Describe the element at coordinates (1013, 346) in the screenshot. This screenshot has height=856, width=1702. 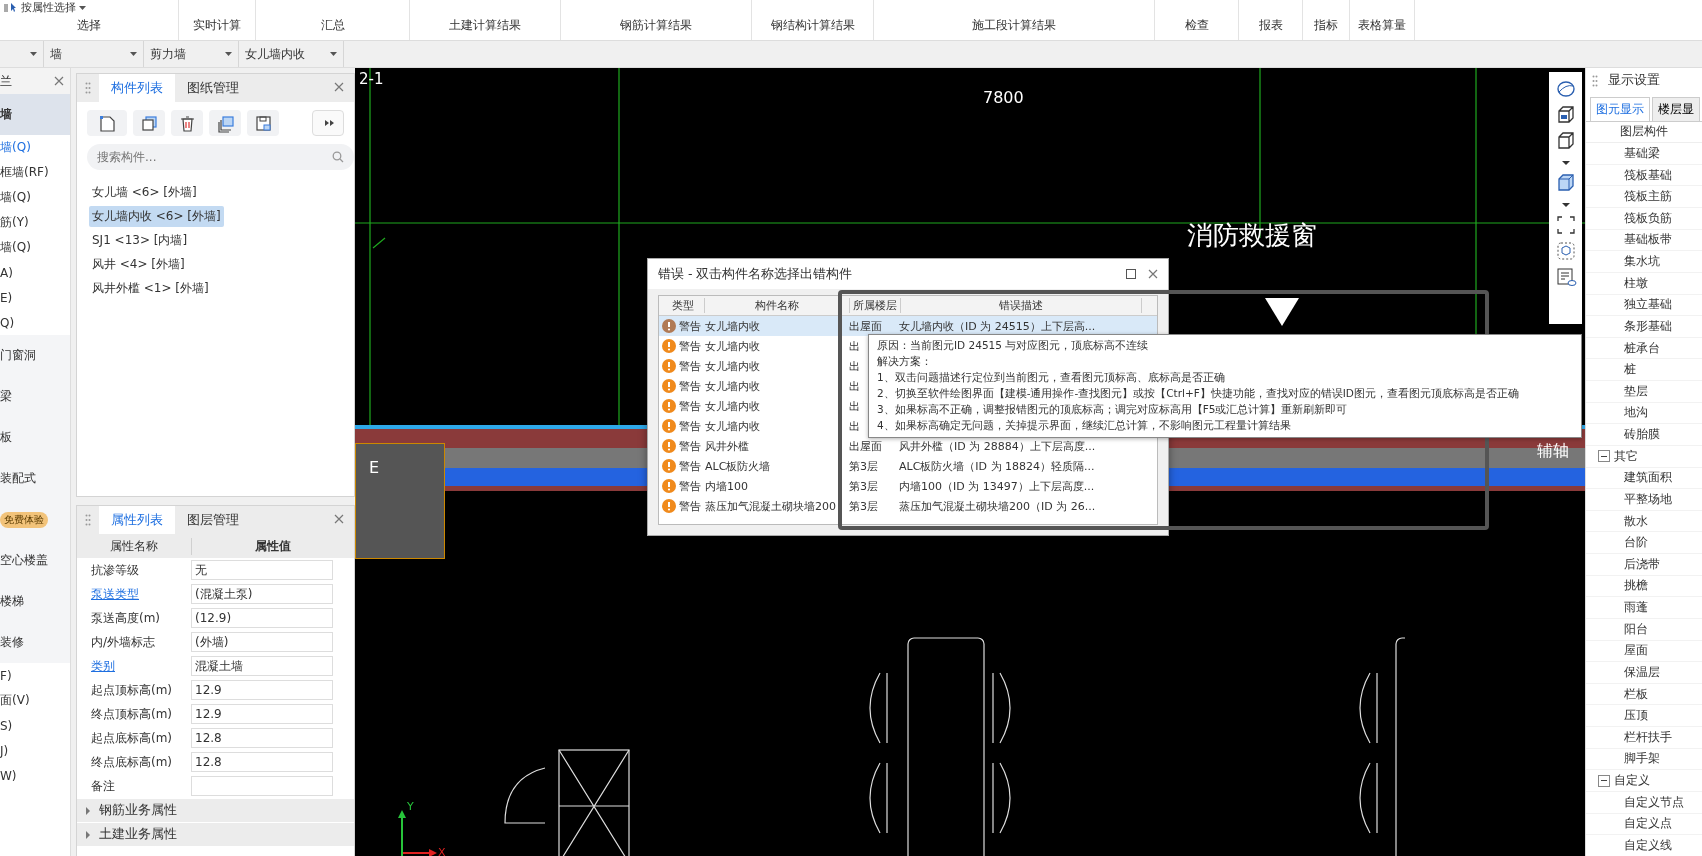
I see `tooltip-line: 原因：当前图元ID 24515 与对应图元，顶底标高不连续` at that location.